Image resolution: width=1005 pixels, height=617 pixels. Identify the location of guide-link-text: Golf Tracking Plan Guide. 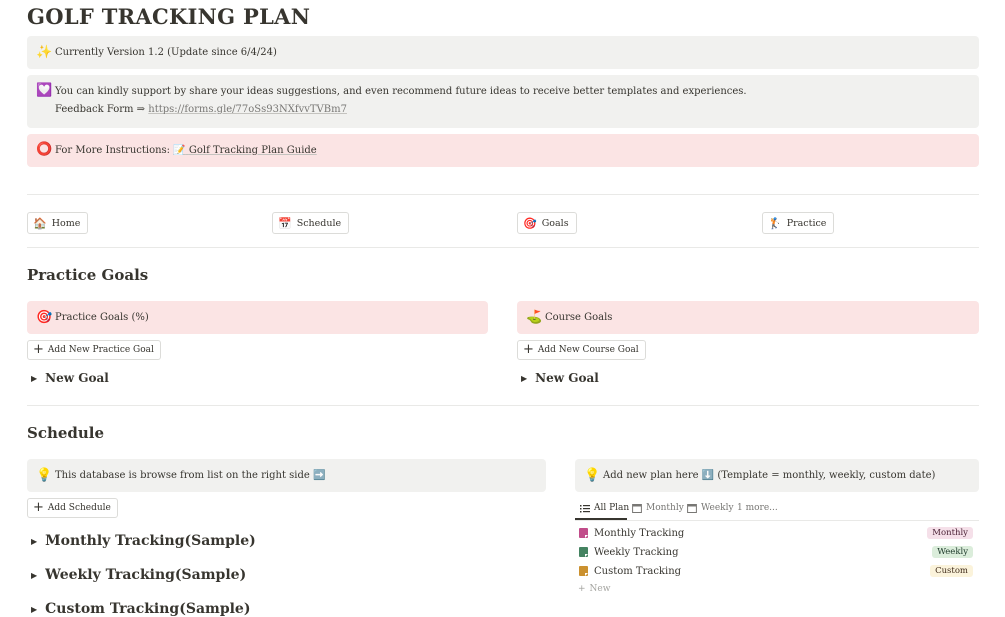
(252, 150).